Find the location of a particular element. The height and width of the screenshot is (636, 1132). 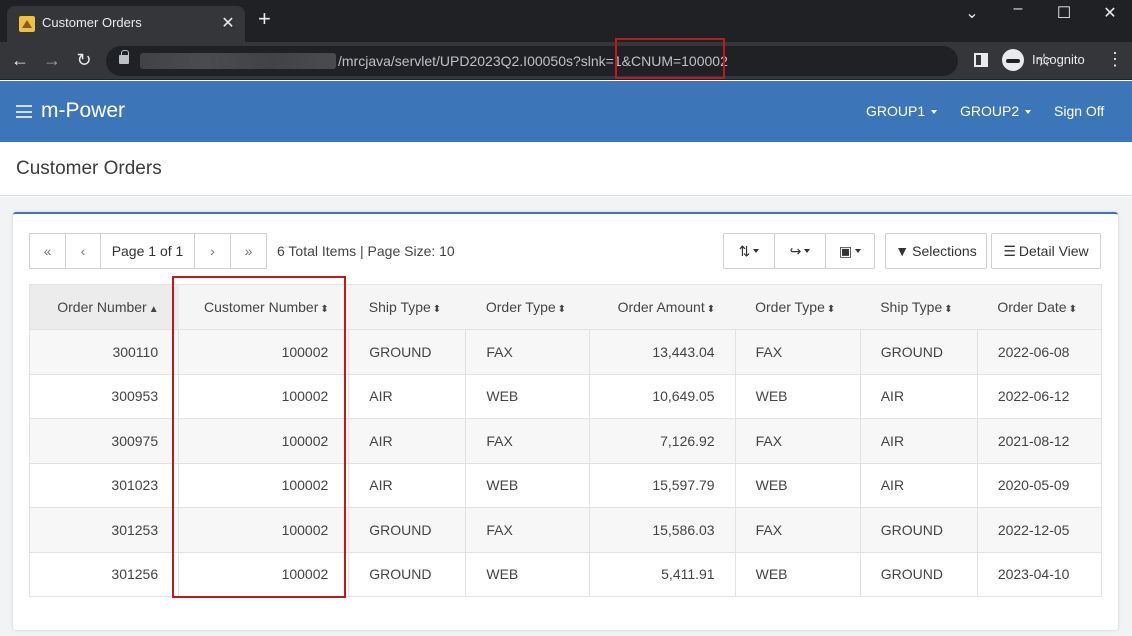

incognito-icon is located at coordinates (1013, 60).